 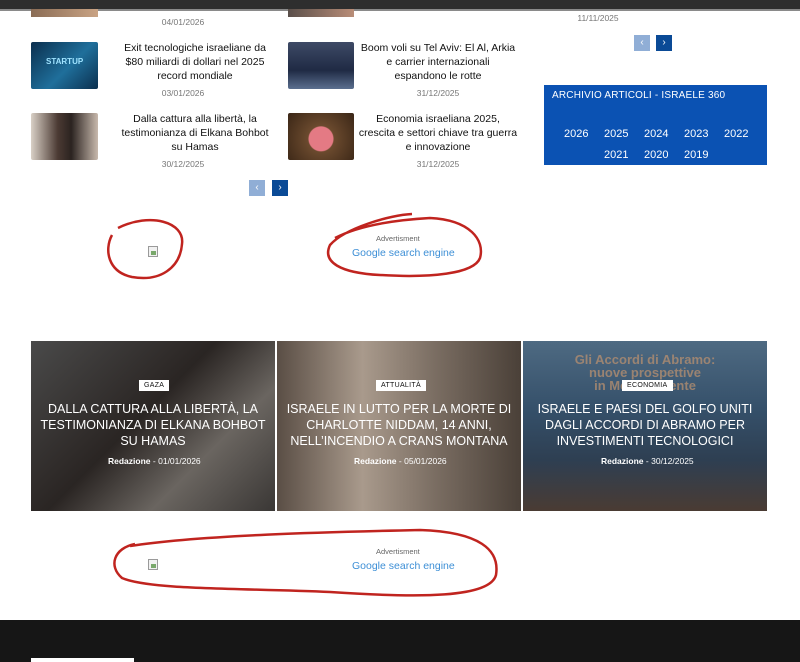 What do you see at coordinates (647, 385) in the screenshot?
I see `category-badge: ECONOMIA` at bounding box center [647, 385].